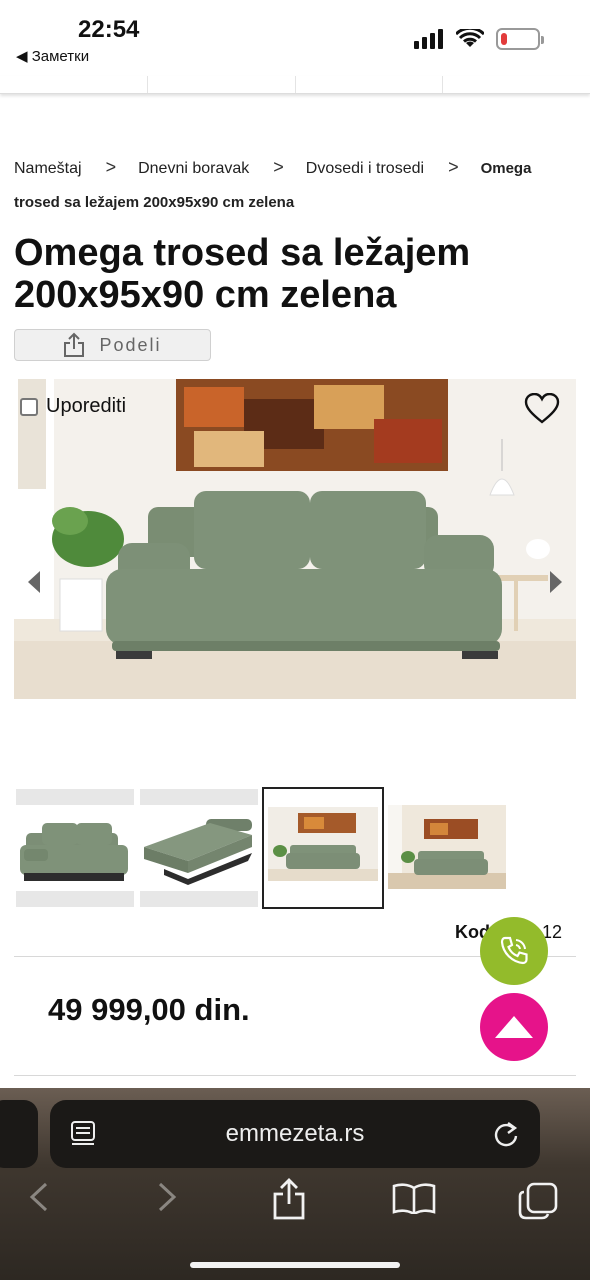 The image size is (590, 1280). I want to click on share-page-icon, so click(289, 1199).